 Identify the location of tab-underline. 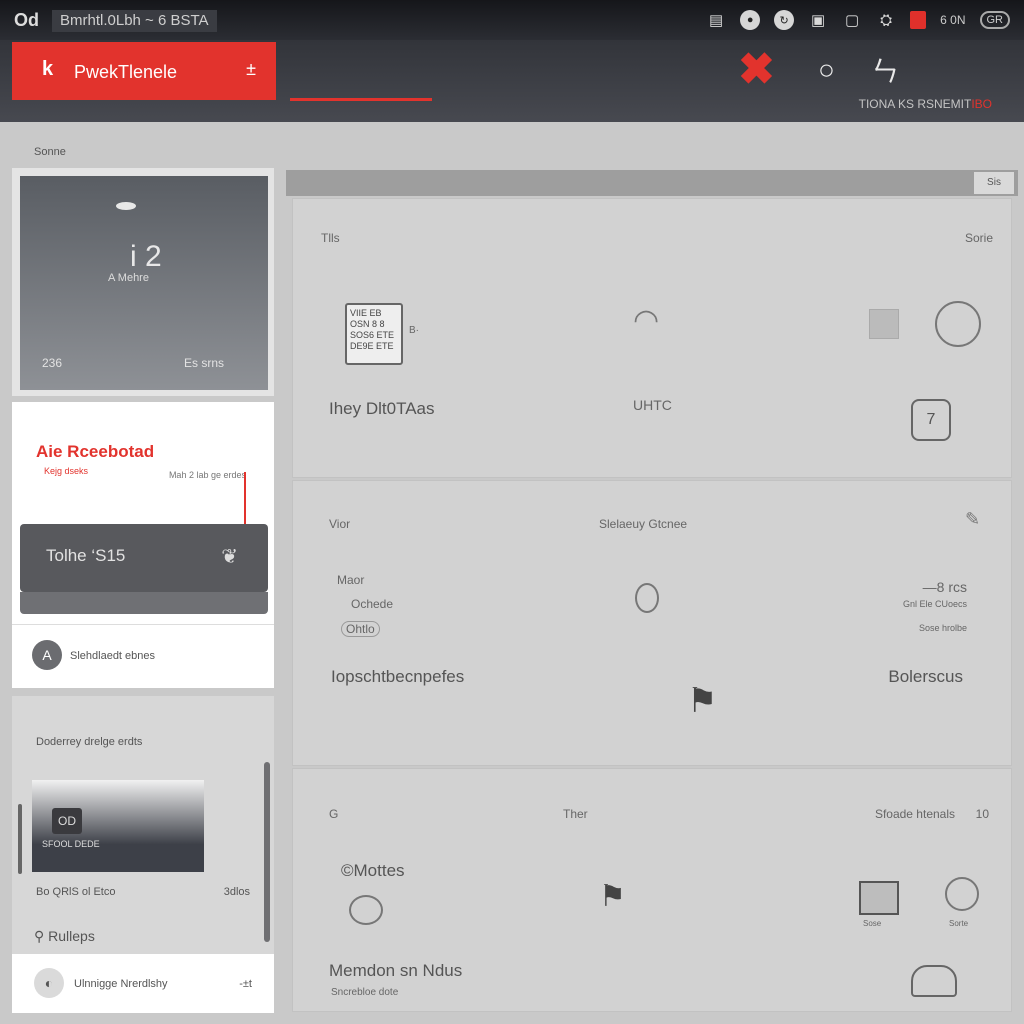
(361, 99).